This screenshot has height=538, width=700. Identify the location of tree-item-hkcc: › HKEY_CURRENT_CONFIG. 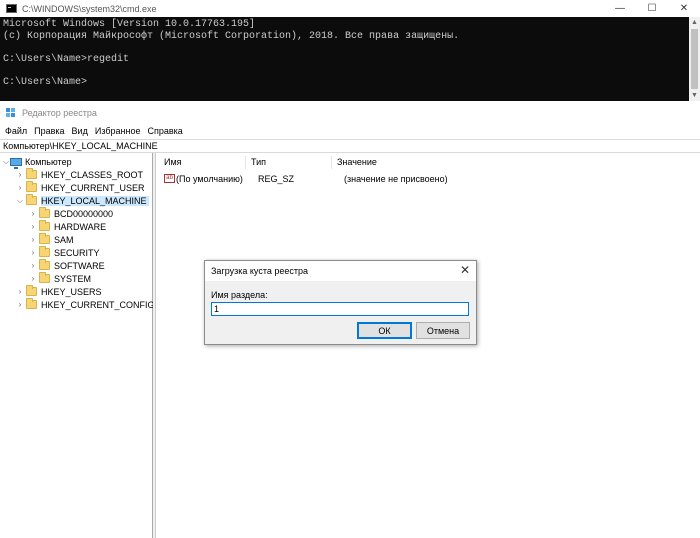
(85, 304).